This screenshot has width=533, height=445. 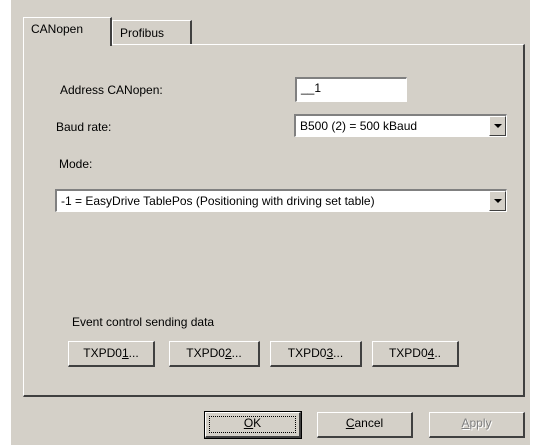 What do you see at coordinates (205, 353) in the screenshot?
I see `txpd02-prefix: TXPD0` at bounding box center [205, 353].